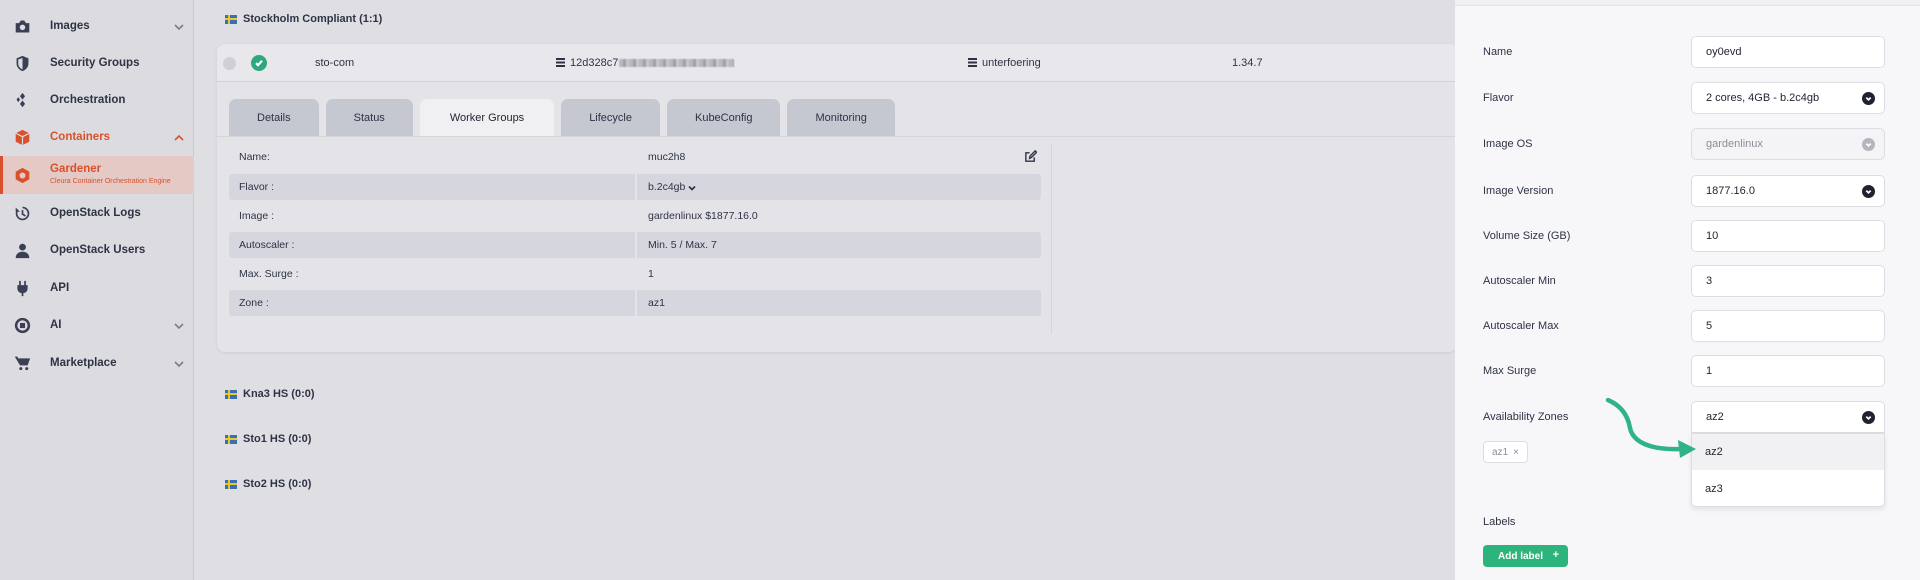  I want to click on sidebar-item-orchestration: Orchestration, so click(97, 100).